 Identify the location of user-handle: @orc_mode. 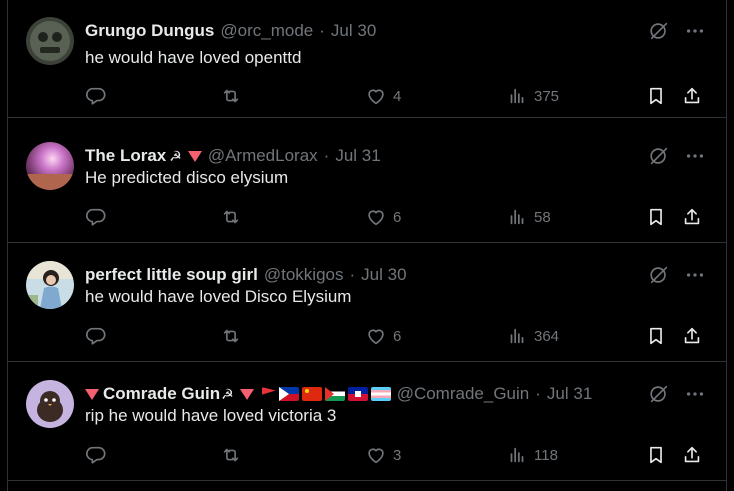
(266, 31).